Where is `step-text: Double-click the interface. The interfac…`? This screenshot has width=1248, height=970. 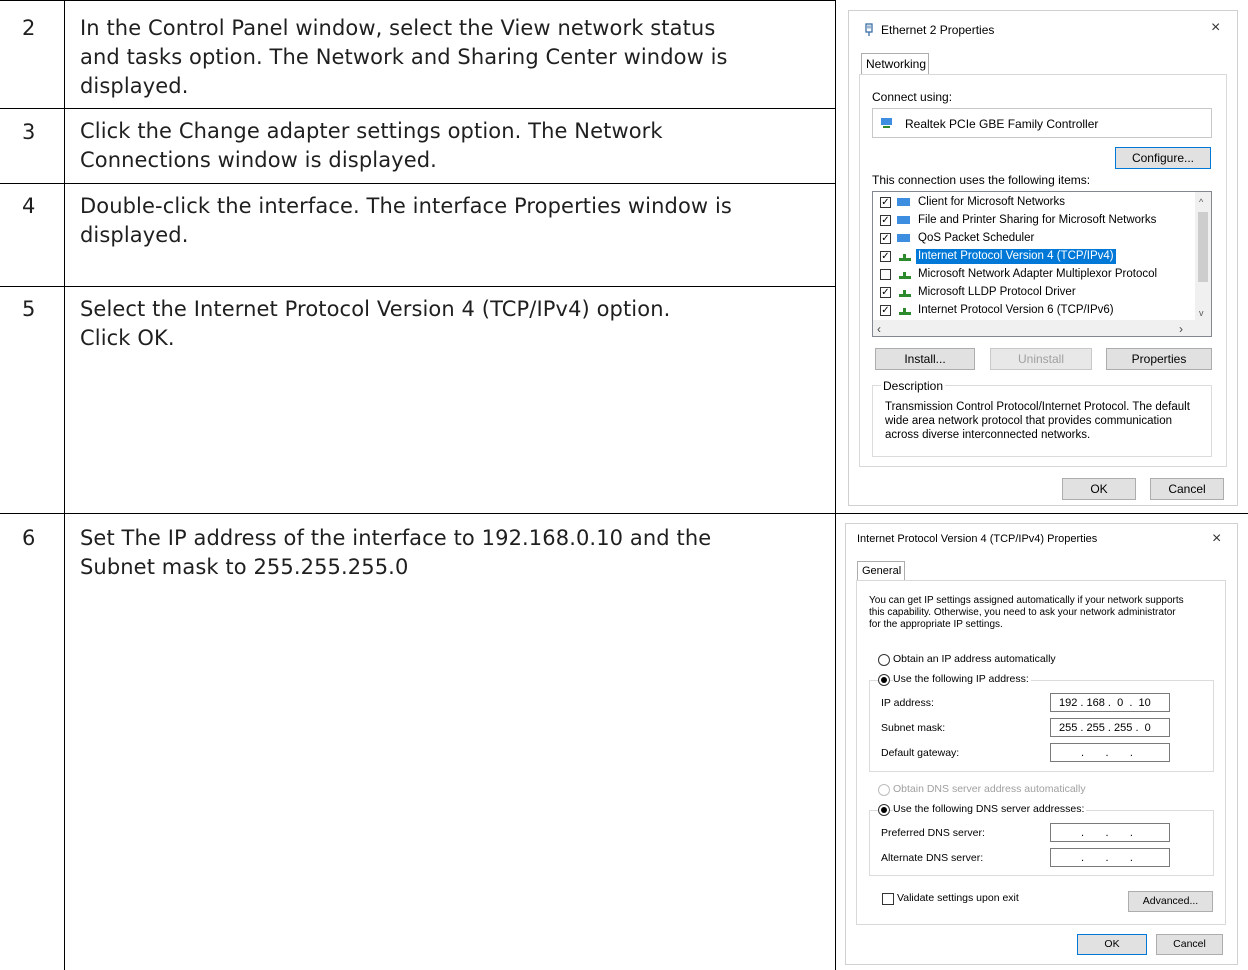 step-text: Double-click the interface. The interfac… is located at coordinates (450, 221).